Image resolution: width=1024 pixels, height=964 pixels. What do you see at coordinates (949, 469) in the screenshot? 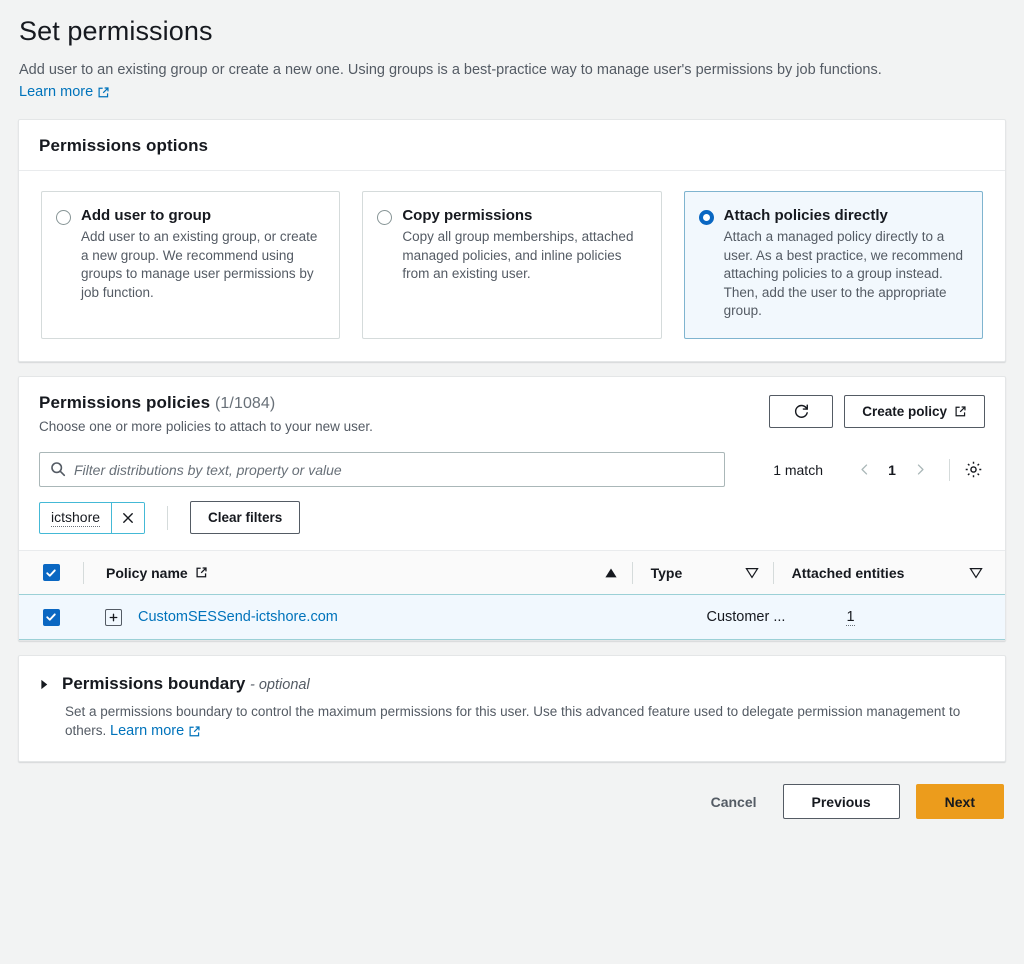
I see `pagination-divider` at bounding box center [949, 469].